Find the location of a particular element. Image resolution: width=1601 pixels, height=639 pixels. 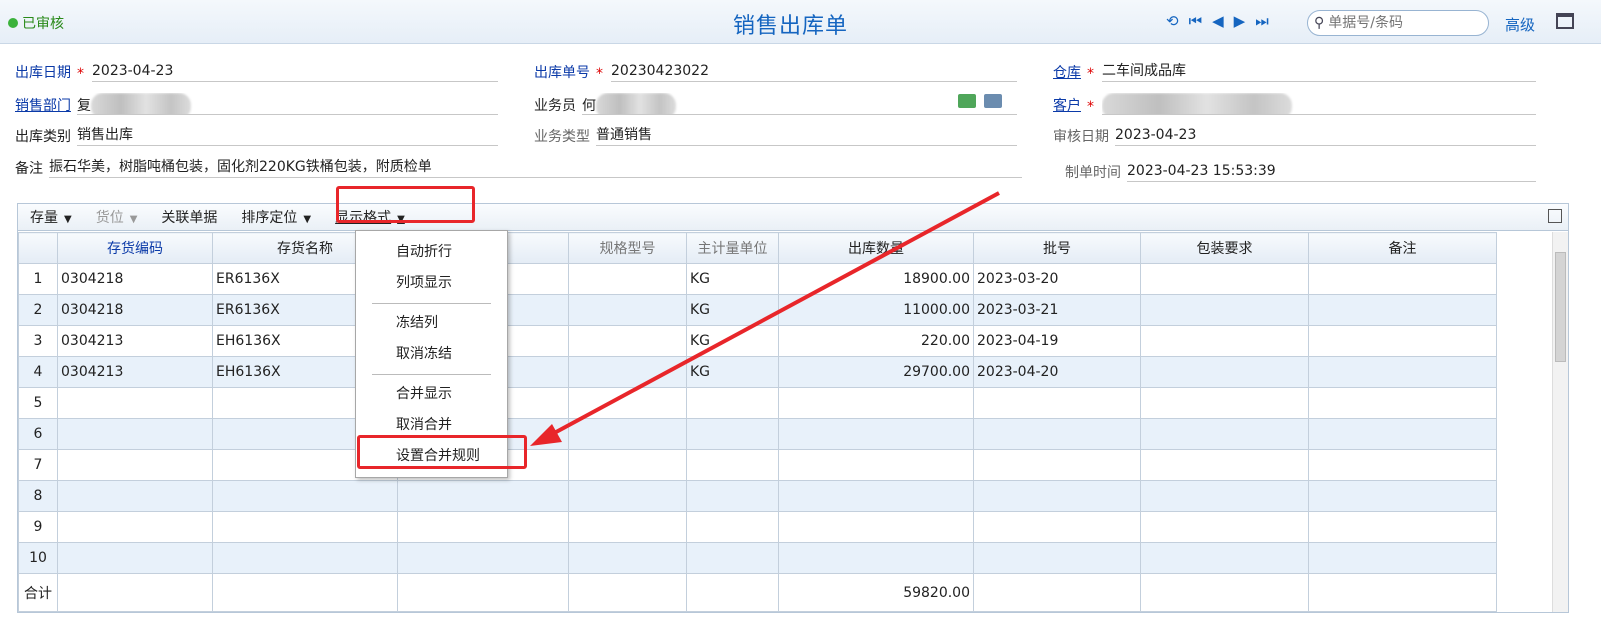

annotation-arrow is located at coordinates (765, 318).